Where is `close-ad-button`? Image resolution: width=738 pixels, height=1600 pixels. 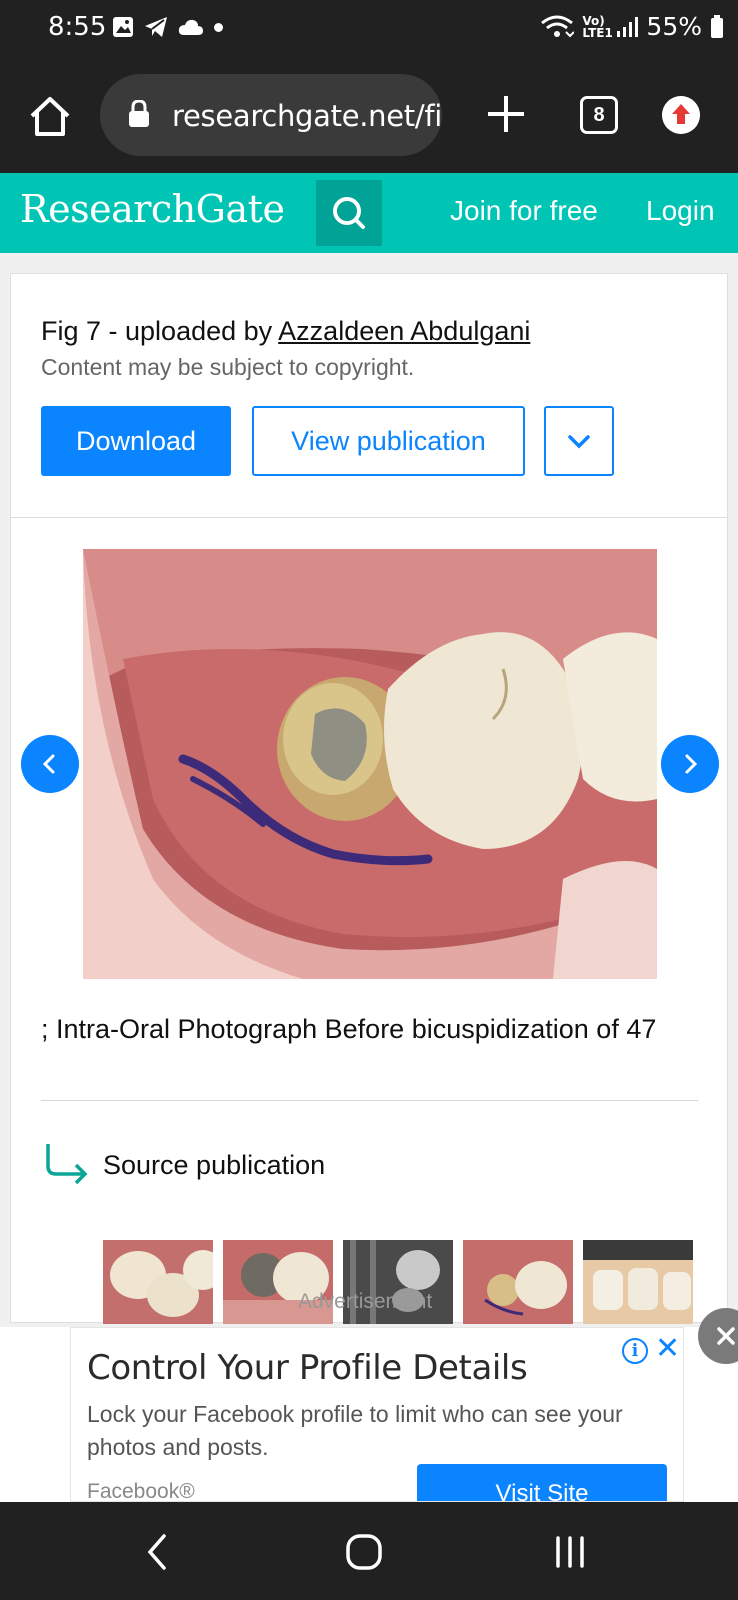
close-ad-button is located at coordinates (718, 1336).